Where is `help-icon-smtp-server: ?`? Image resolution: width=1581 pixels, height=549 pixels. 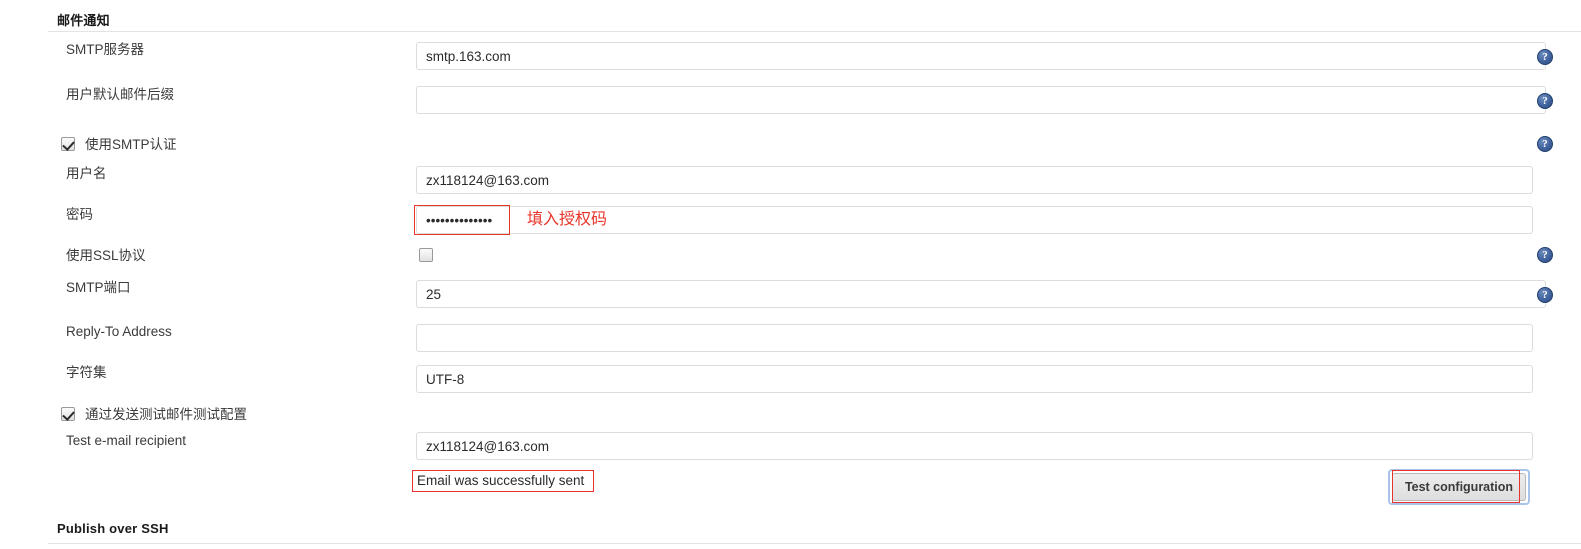
help-icon-smtp-server: ? is located at coordinates (1545, 57).